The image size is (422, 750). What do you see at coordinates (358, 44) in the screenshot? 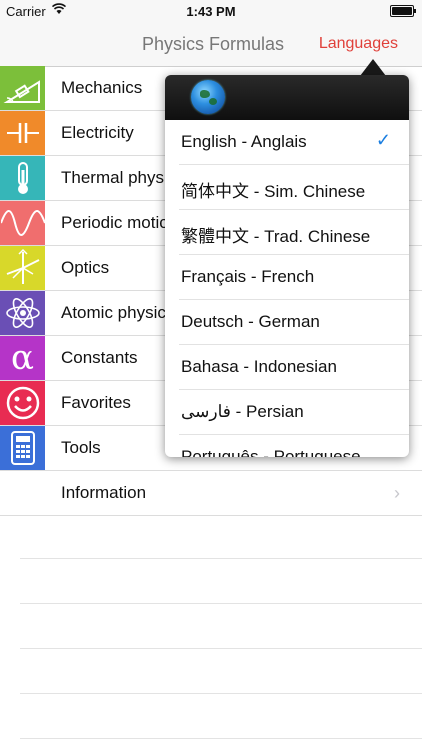
I see `languages-button: Languages` at bounding box center [358, 44].